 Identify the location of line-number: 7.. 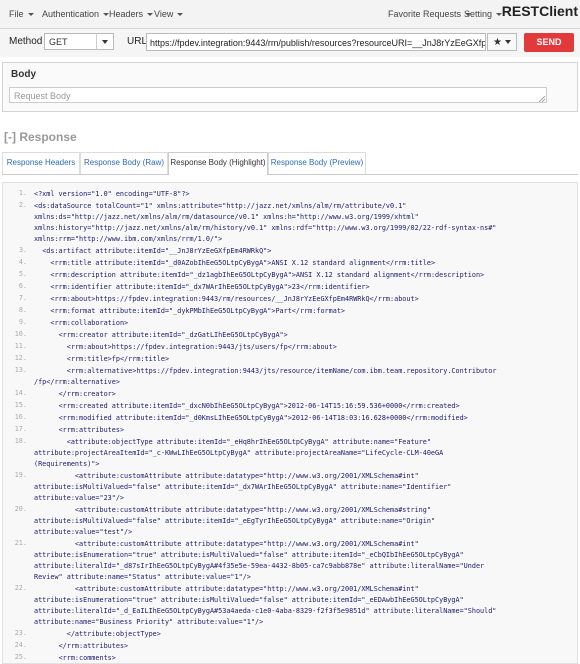
(22, 298).